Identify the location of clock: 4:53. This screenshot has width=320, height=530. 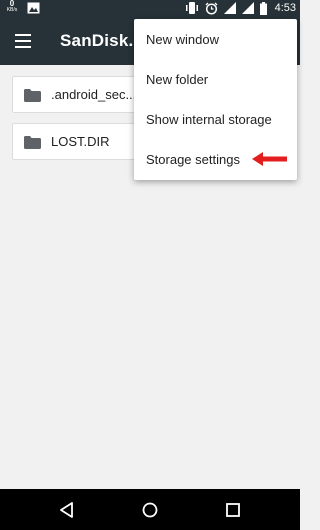
(285, 8).